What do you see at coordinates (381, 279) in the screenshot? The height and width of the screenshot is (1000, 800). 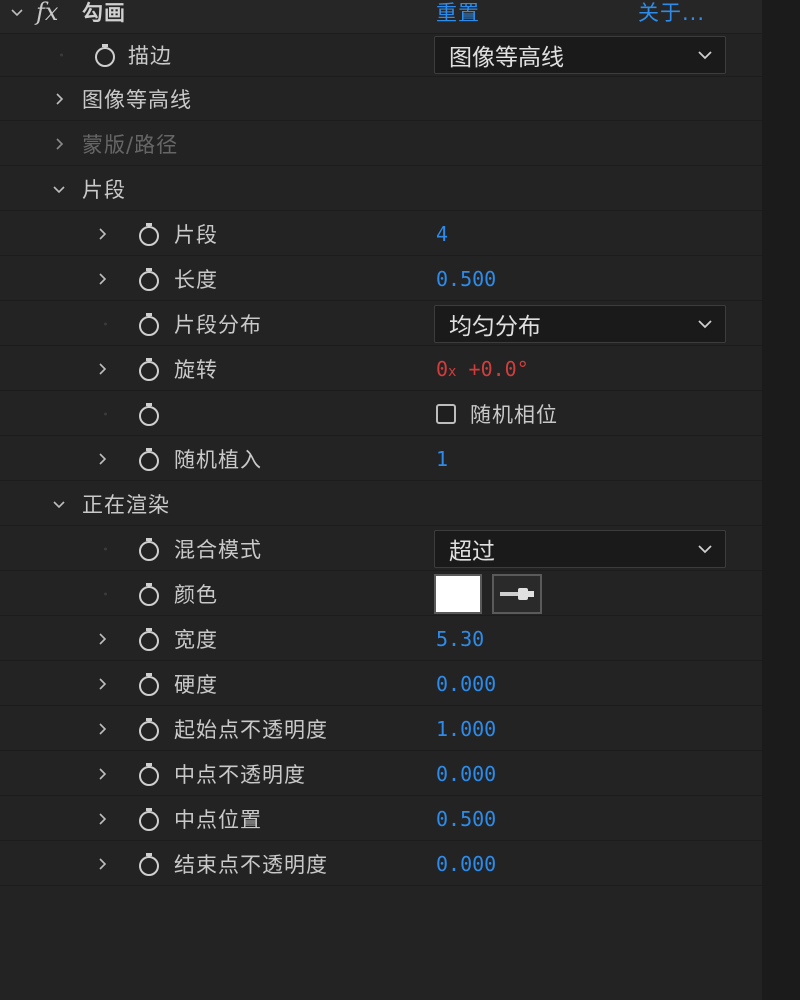 I see `property-row-length: 长度 0.500` at bounding box center [381, 279].